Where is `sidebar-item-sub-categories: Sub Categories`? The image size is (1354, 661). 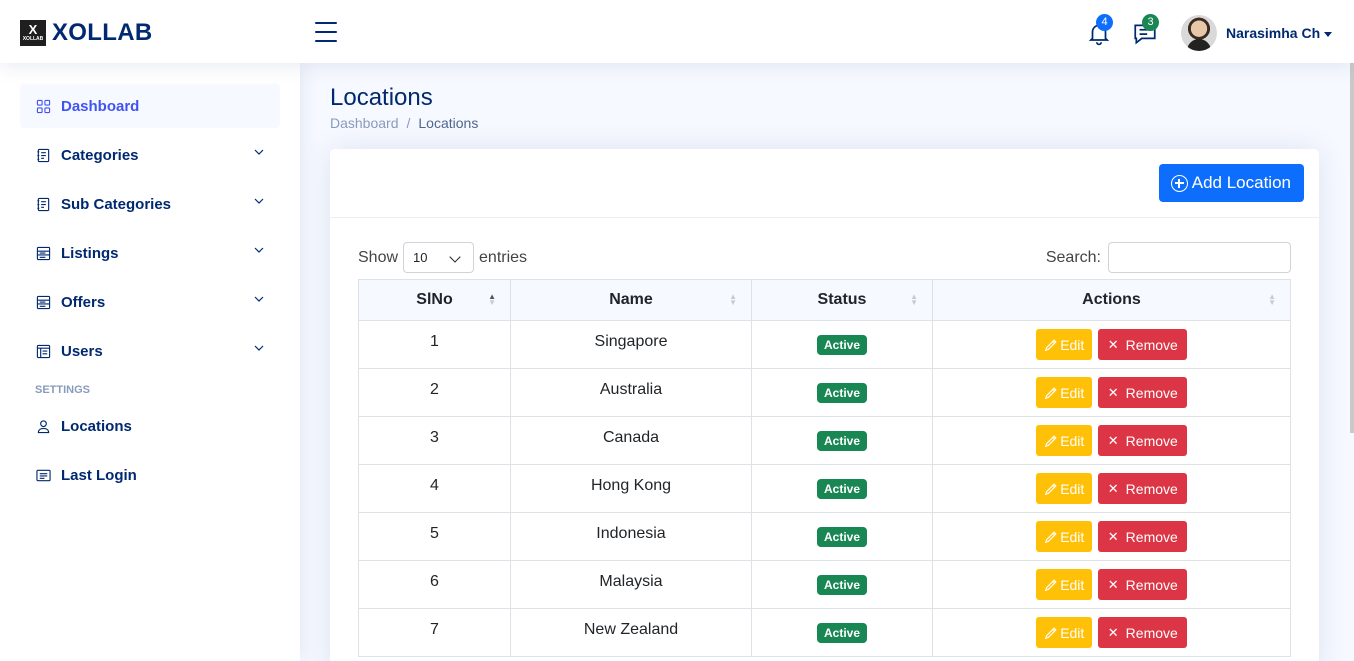 sidebar-item-sub-categories: Sub Categories is located at coordinates (150, 204).